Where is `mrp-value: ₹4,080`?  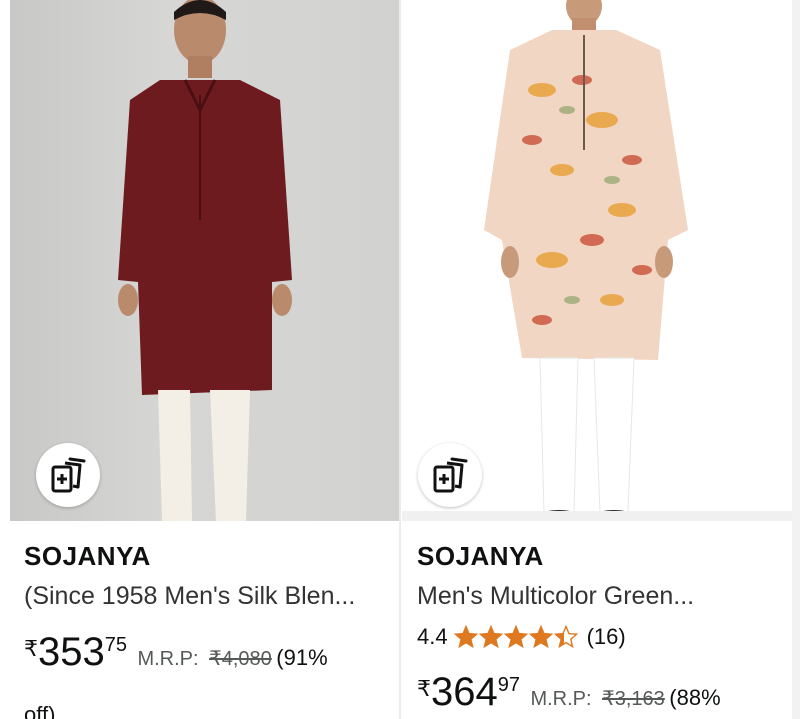
mrp-value: ₹4,080 is located at coordinates (240, 659).